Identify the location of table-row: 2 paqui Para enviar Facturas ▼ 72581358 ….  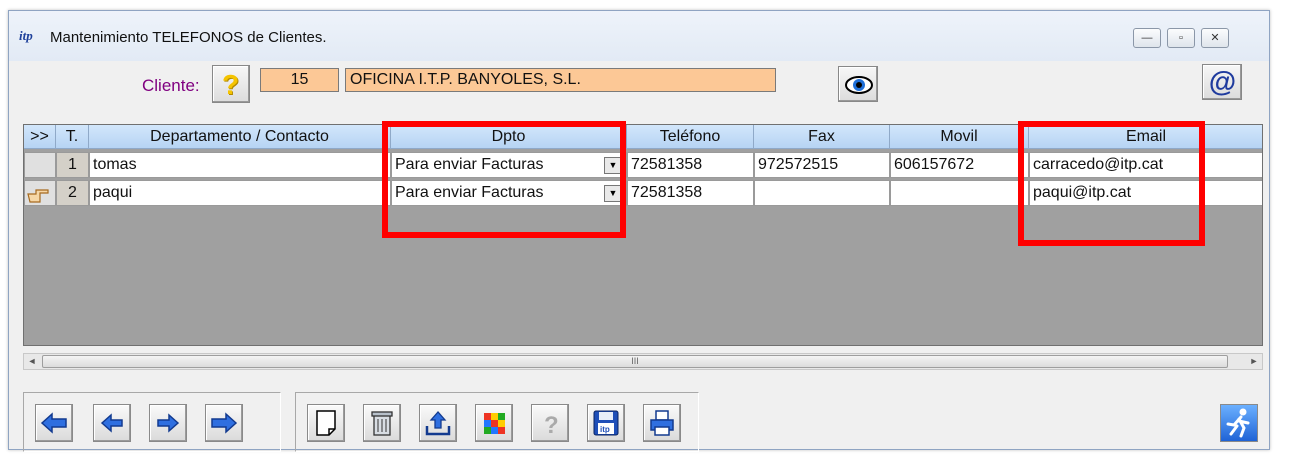
(643, 193).